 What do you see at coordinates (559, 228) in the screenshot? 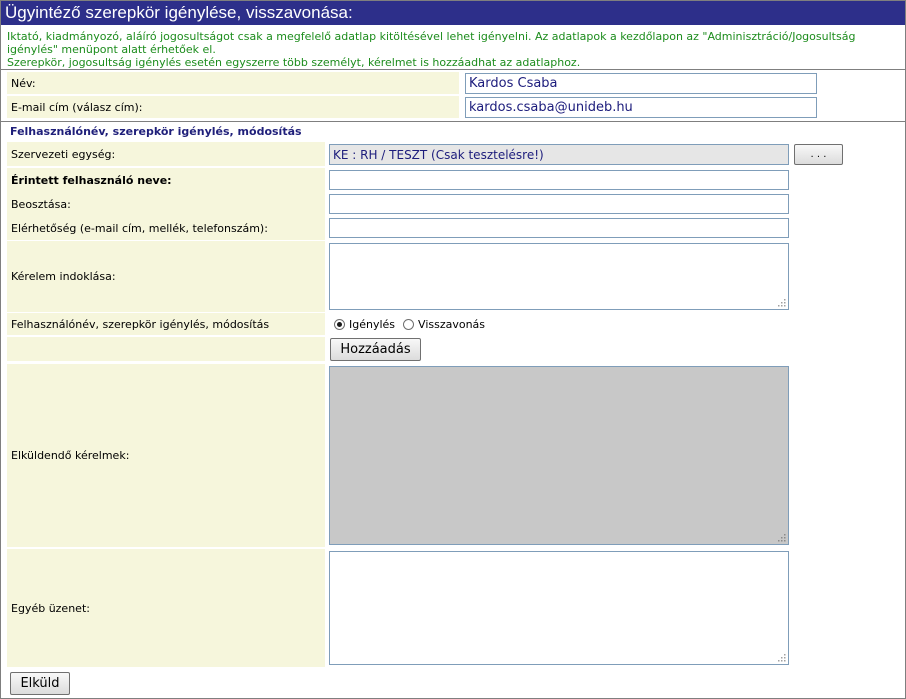
I see `contact-field` at bounding box center [559, 228].